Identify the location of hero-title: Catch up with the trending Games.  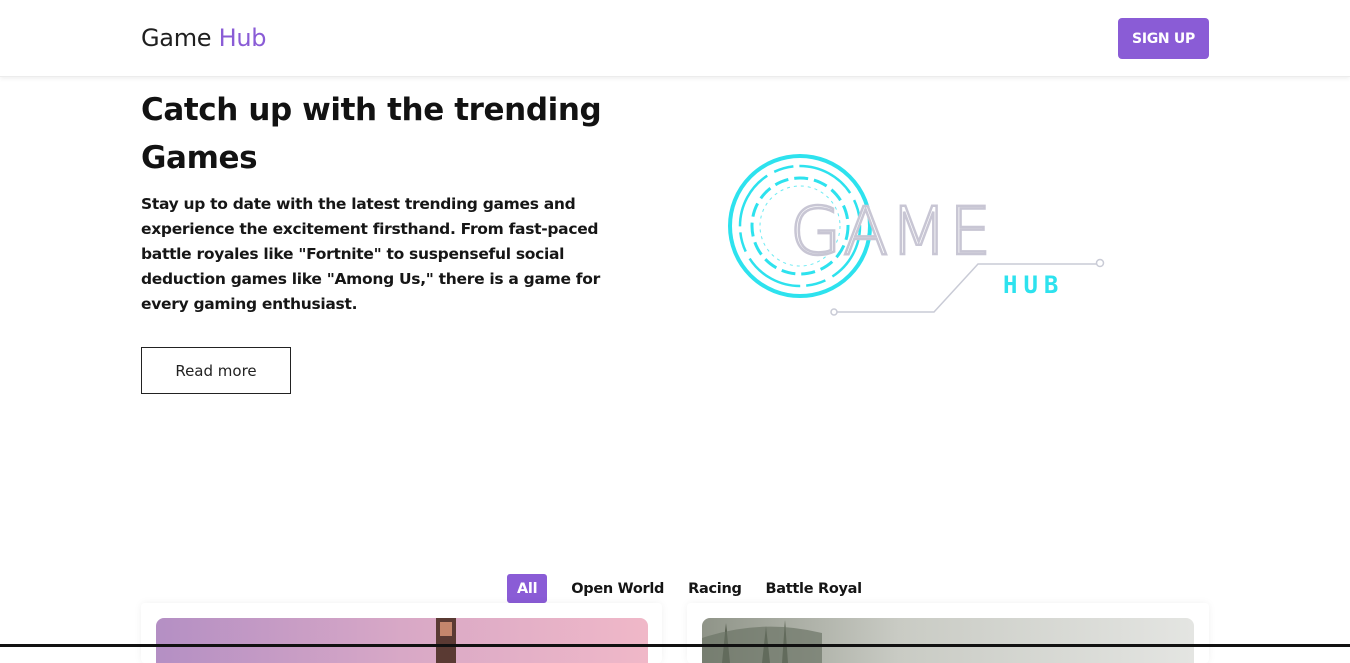
(371, 134).